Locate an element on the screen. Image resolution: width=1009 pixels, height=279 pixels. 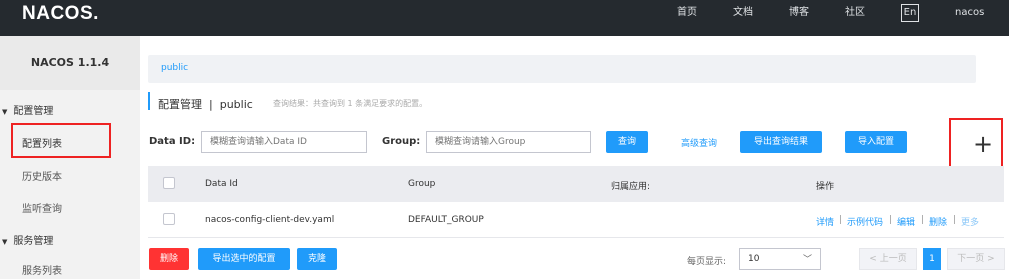
title-accent-bar is located at coordinates (149, 101).